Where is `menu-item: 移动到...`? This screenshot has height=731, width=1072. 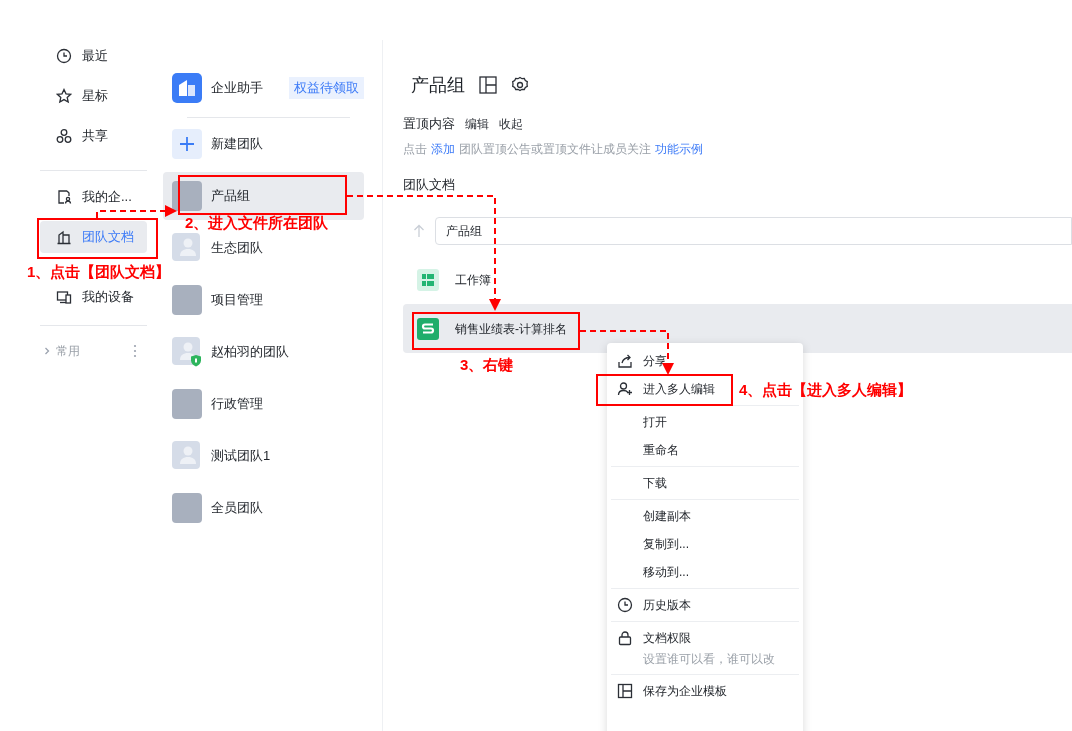 menu-item: 移动到... is located at coordinates (653, 572).